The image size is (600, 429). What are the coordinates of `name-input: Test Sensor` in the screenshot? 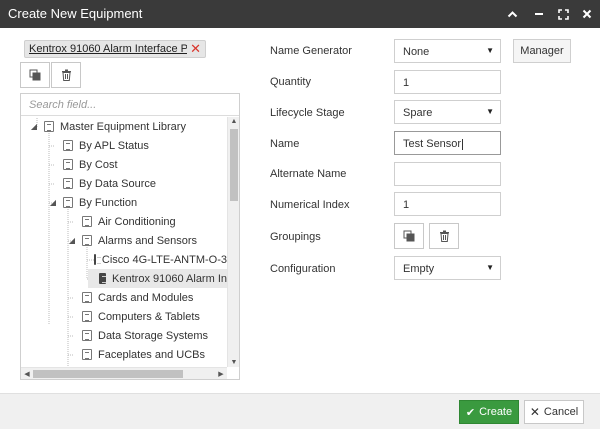 It's located at (447, 143).